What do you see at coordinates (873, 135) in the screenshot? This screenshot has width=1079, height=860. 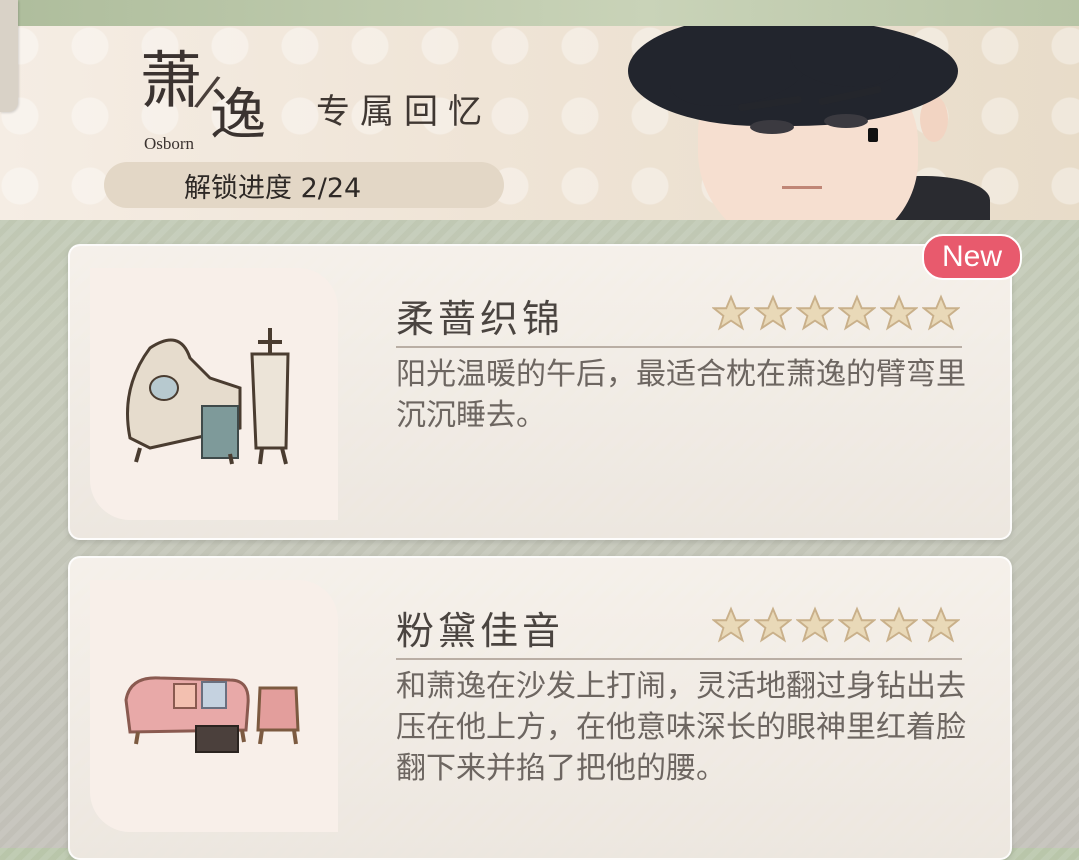 I see `portrait-earring` at bounding box center [873, 135].